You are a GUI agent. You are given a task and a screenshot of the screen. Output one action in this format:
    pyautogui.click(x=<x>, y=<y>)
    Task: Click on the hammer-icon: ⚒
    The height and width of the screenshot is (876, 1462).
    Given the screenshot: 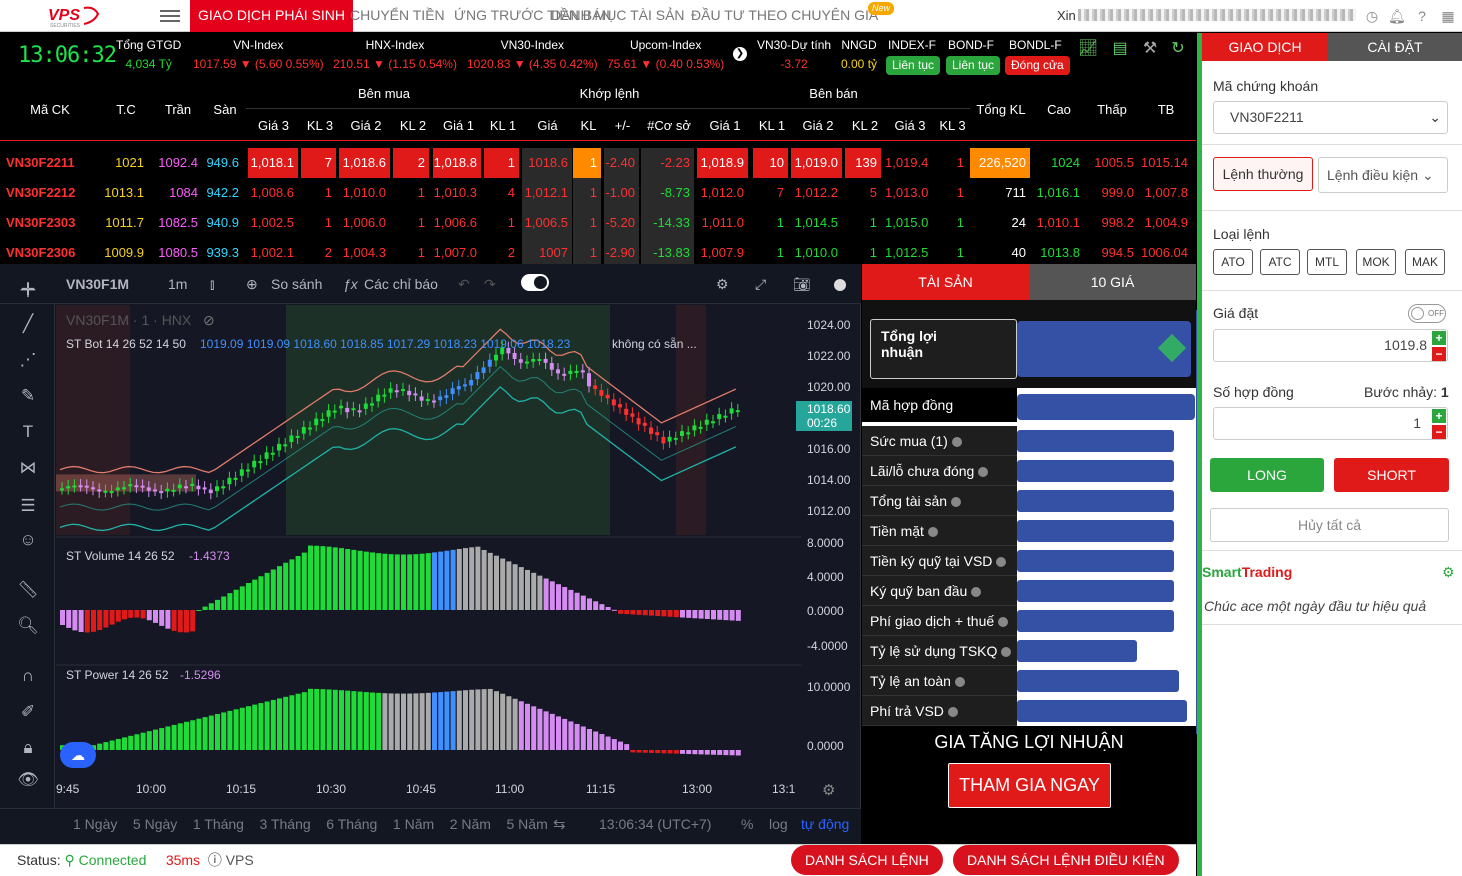 What is the action you would take?
    pyautogui.click(x=1150, y=48)
    